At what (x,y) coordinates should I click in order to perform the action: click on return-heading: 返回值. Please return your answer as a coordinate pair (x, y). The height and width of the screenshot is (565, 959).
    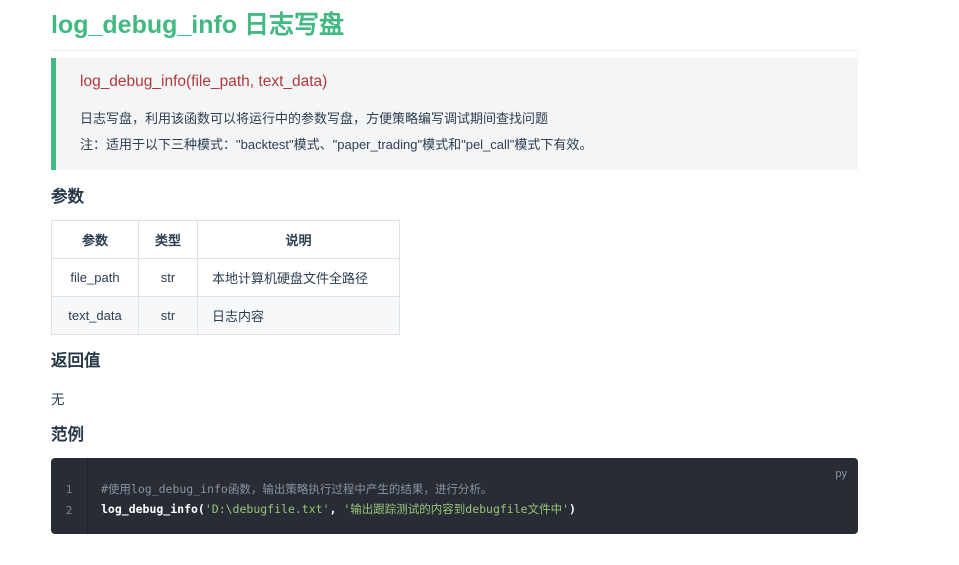
    Looking at the image, I should click on (76, 361).